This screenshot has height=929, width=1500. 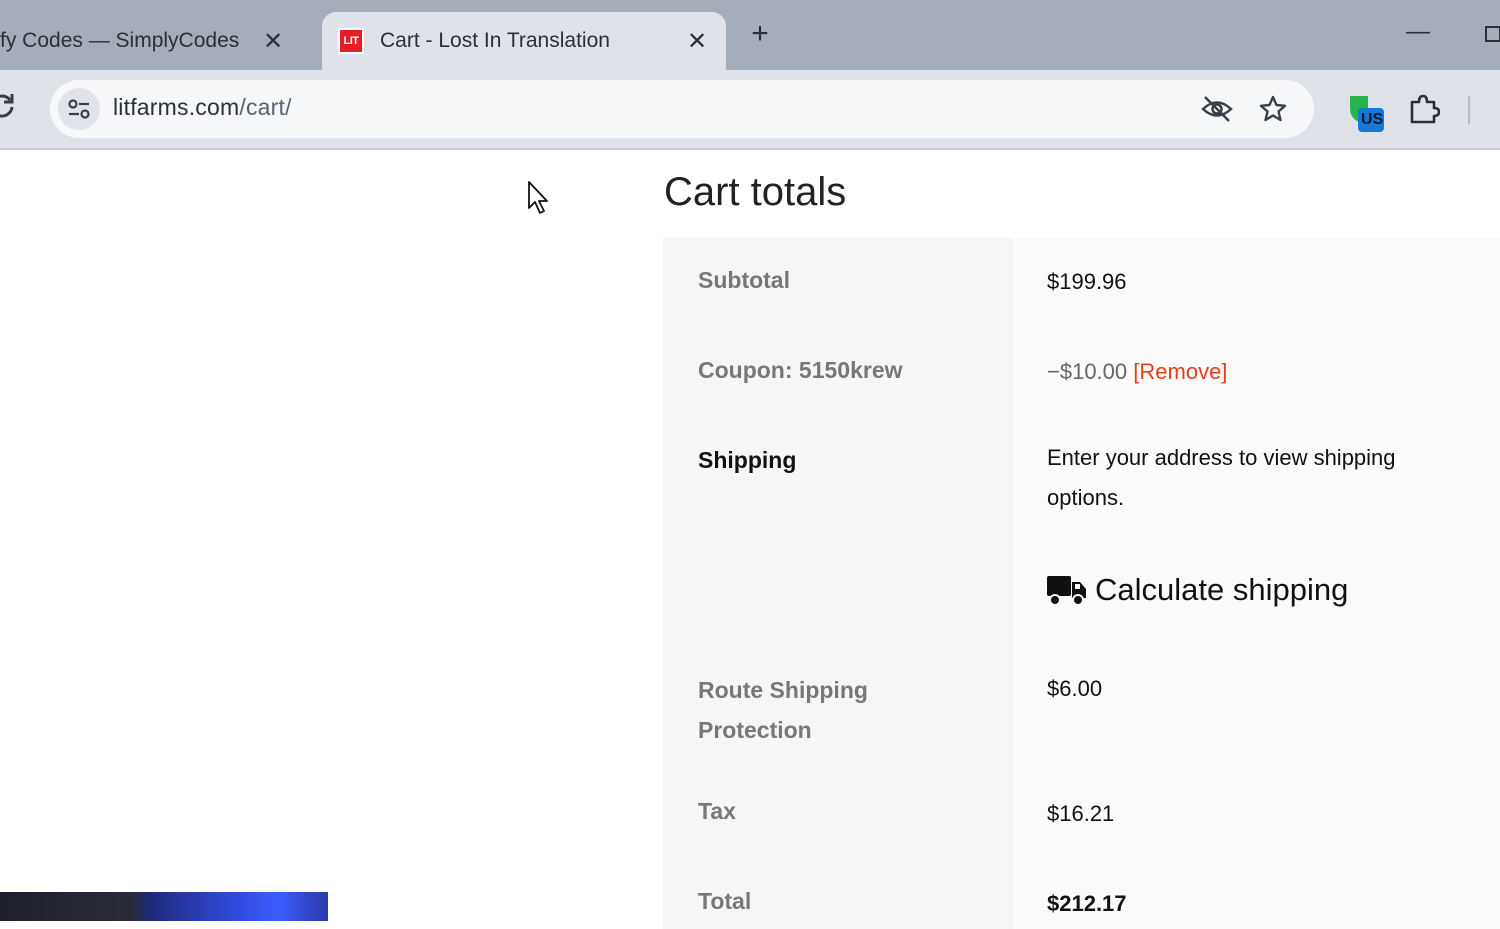 I want to click on minimize-icon: —, so click(x=1418, y=32).